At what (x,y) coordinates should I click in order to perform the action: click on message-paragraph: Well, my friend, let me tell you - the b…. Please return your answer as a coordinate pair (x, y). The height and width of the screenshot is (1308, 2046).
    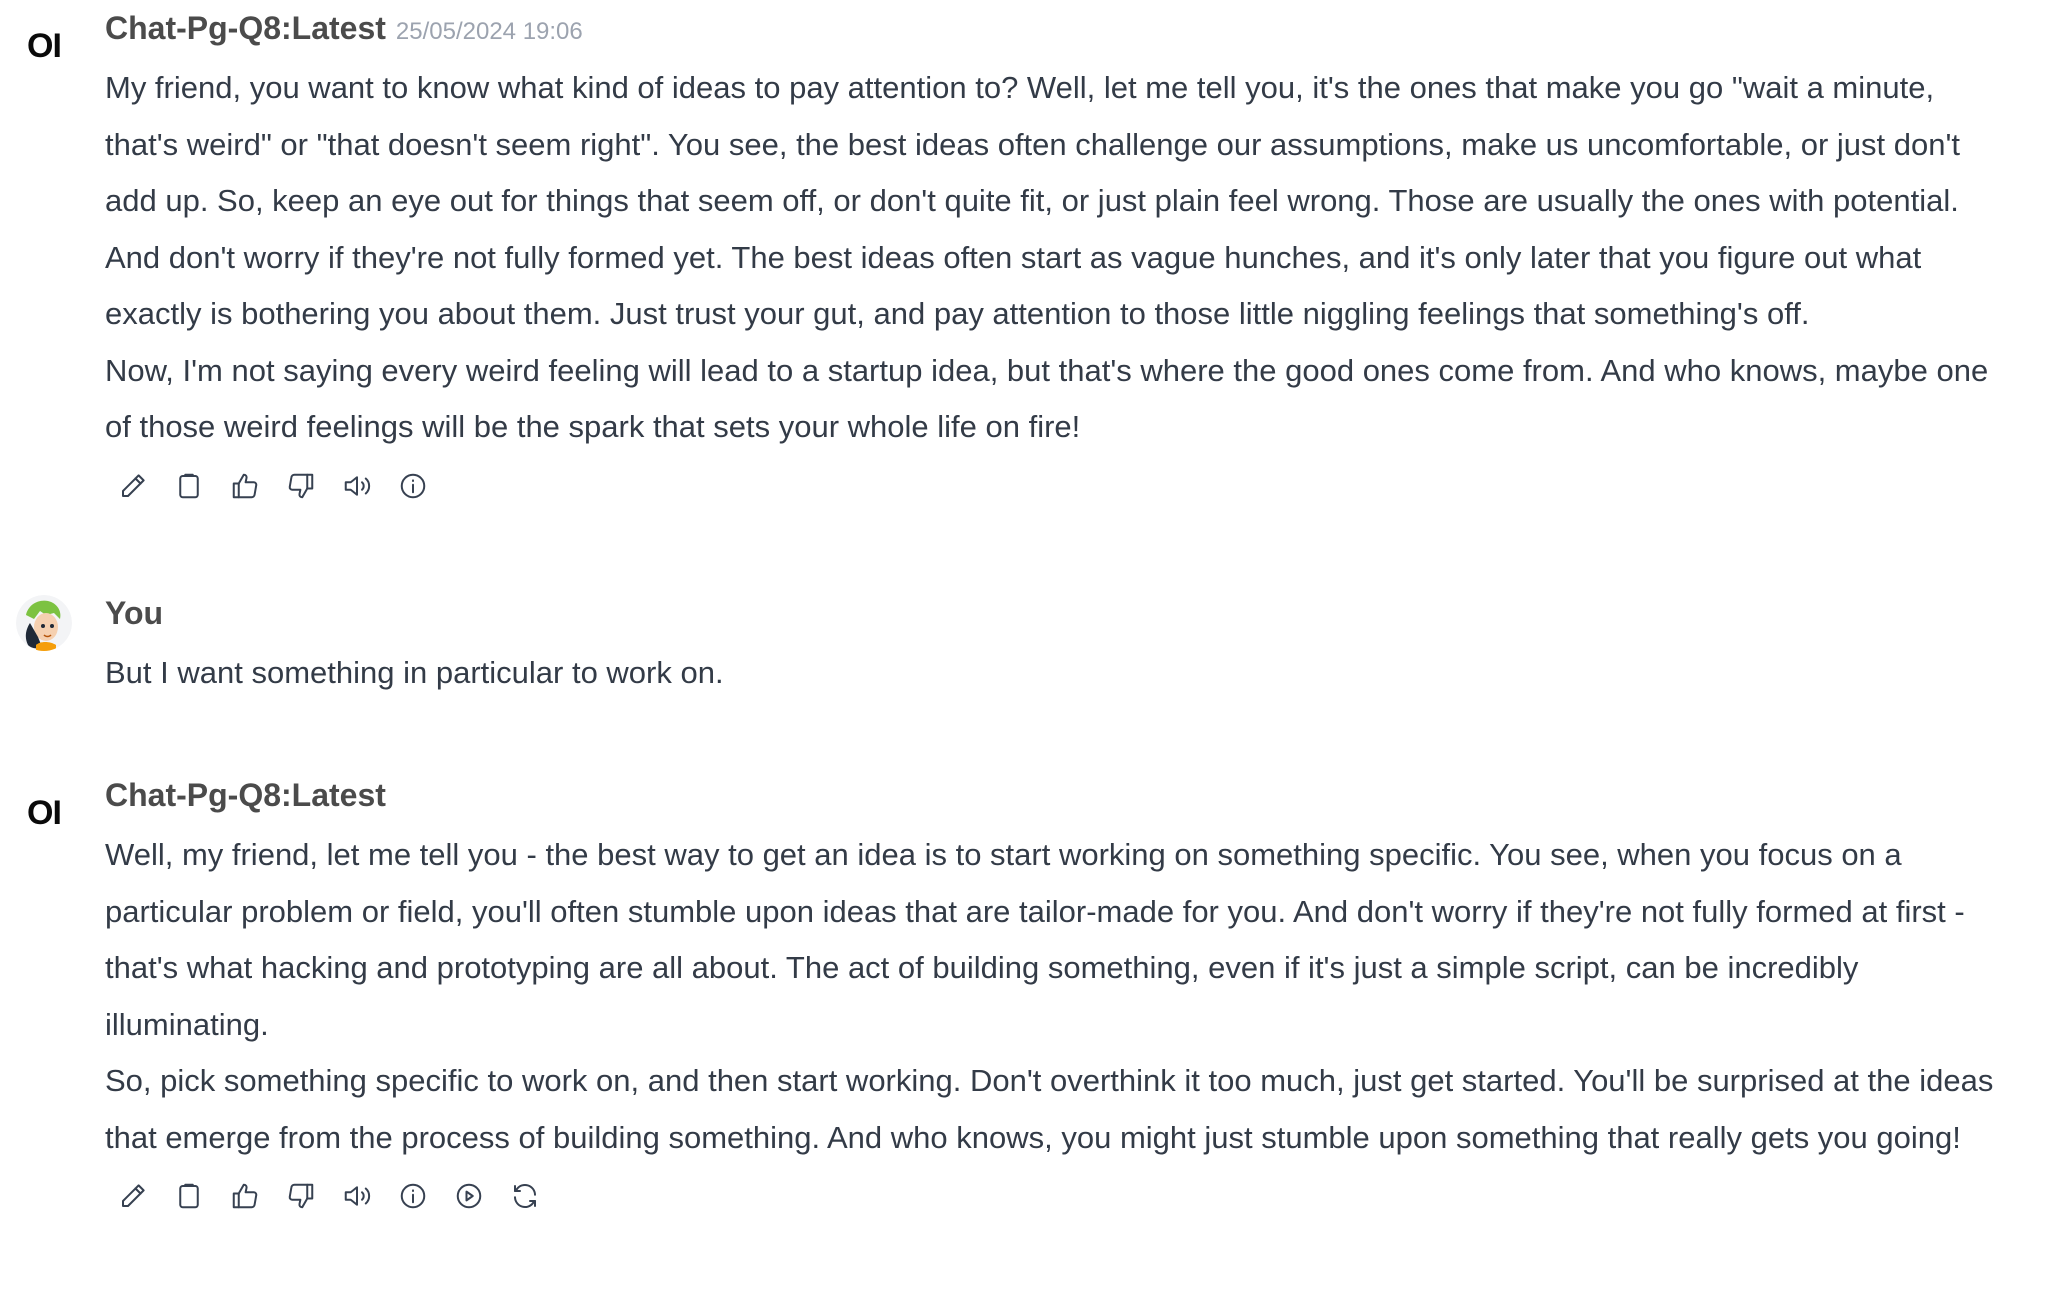
    Looking at the image, I should click on (1035, 939).